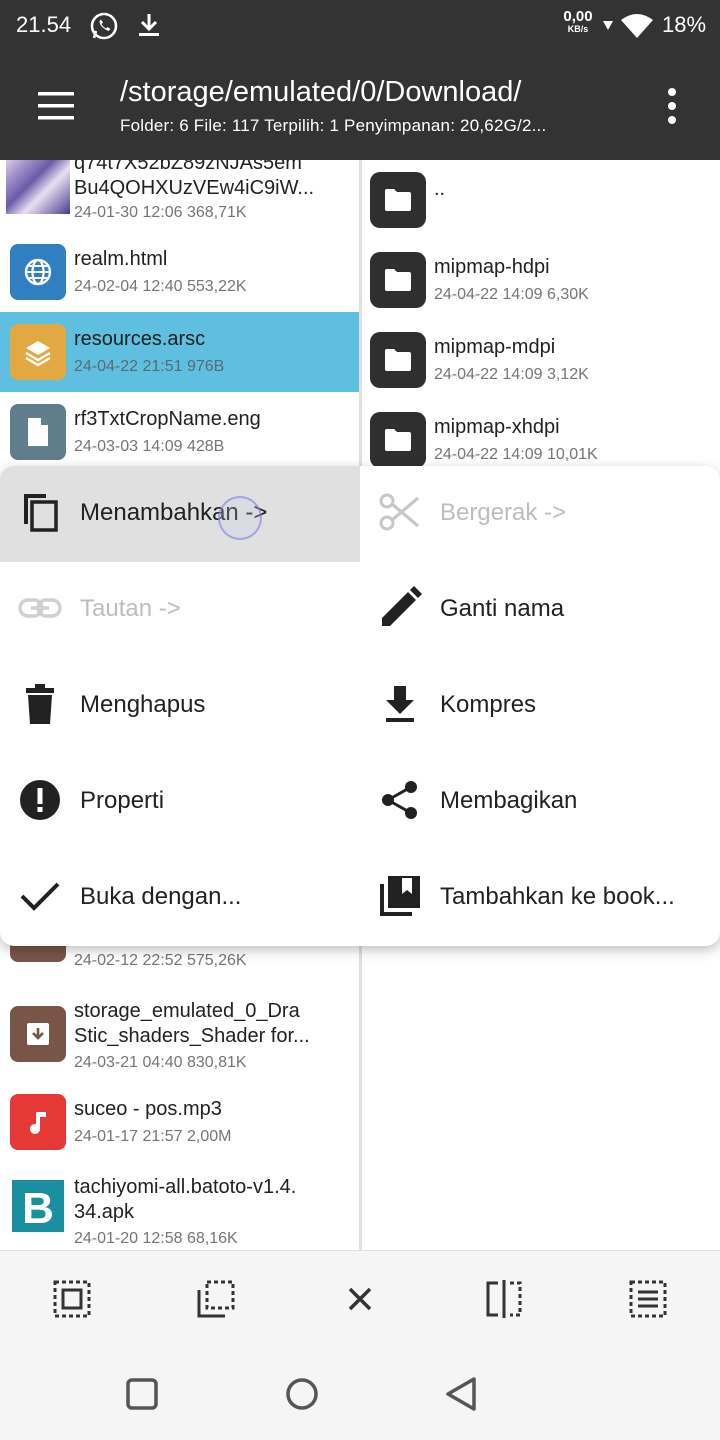 This screenshot has width=720, height=1440. I want to click on folder-row: mipmap-mdpi 24-04-22 14:09 3,12K, so click(541, 360).